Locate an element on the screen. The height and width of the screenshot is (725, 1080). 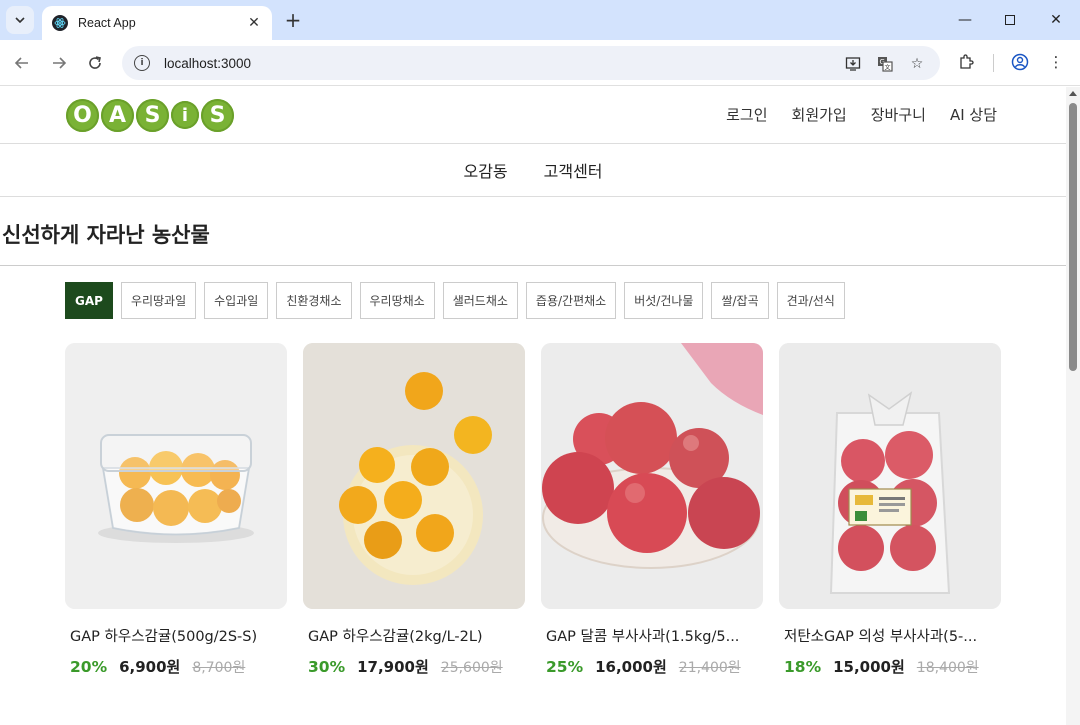
tab-search-button is located at coordinates (20, 20).